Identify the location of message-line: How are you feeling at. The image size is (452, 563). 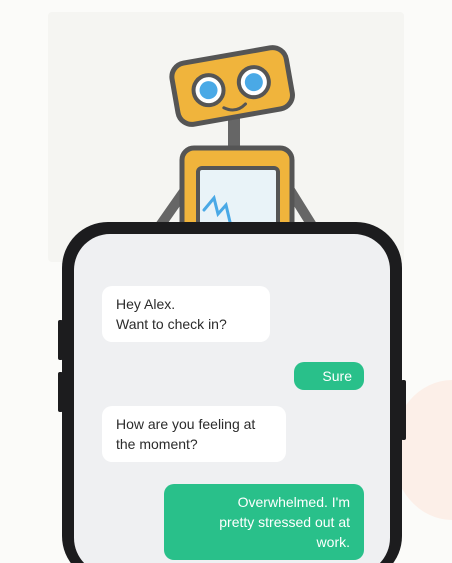
(186, 424).